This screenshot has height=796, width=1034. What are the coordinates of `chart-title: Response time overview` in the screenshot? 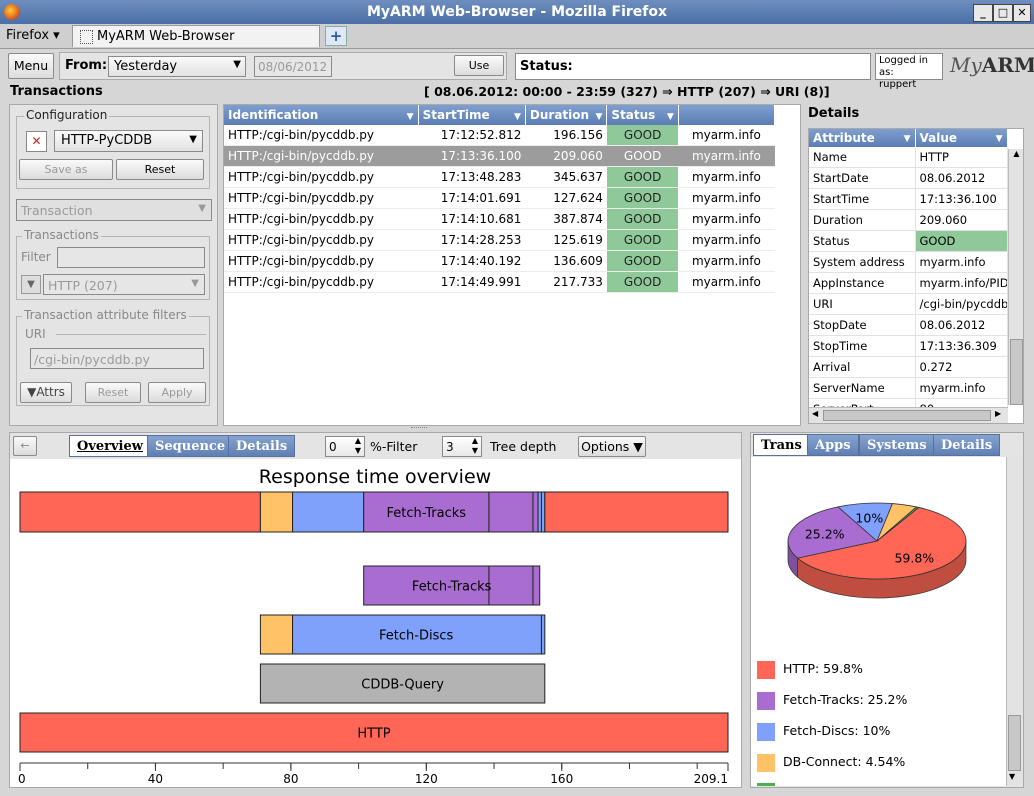 It's located at (375, 477).